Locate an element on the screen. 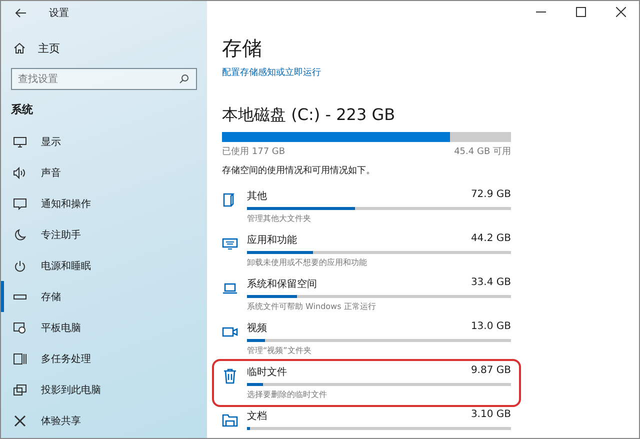 This screenshot has height=439, width=640. search-icon is located at coordinates (184, 79).